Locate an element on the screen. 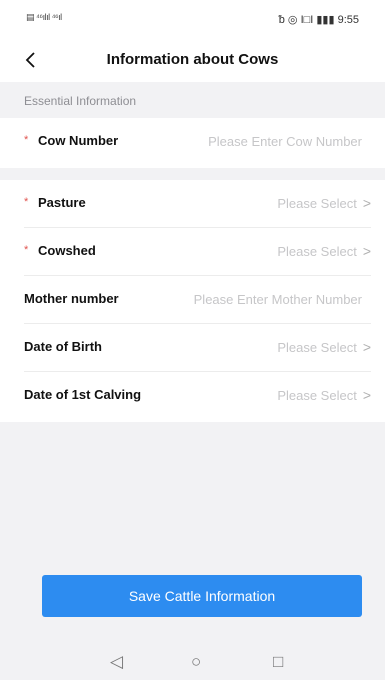 This screenshot has height=680, width=385. page-title: Information about Cows is located at coordinates (192, 59).